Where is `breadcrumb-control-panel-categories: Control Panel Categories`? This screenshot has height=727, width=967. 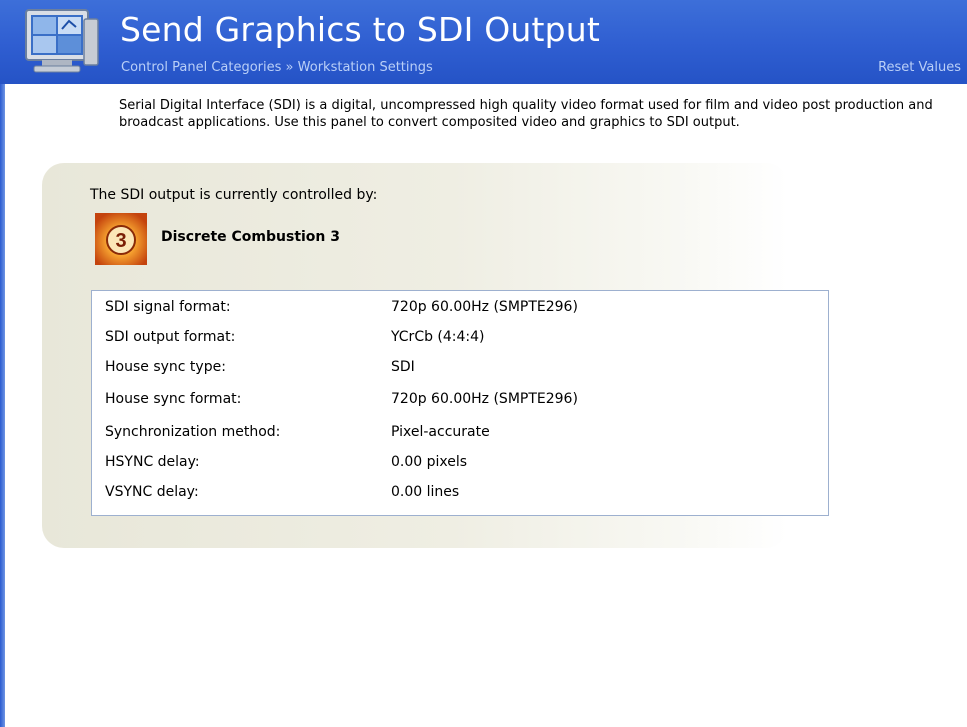
breadcrumb-control-panel-categories: Control Panel Categories is located at coordinates (201, 67).